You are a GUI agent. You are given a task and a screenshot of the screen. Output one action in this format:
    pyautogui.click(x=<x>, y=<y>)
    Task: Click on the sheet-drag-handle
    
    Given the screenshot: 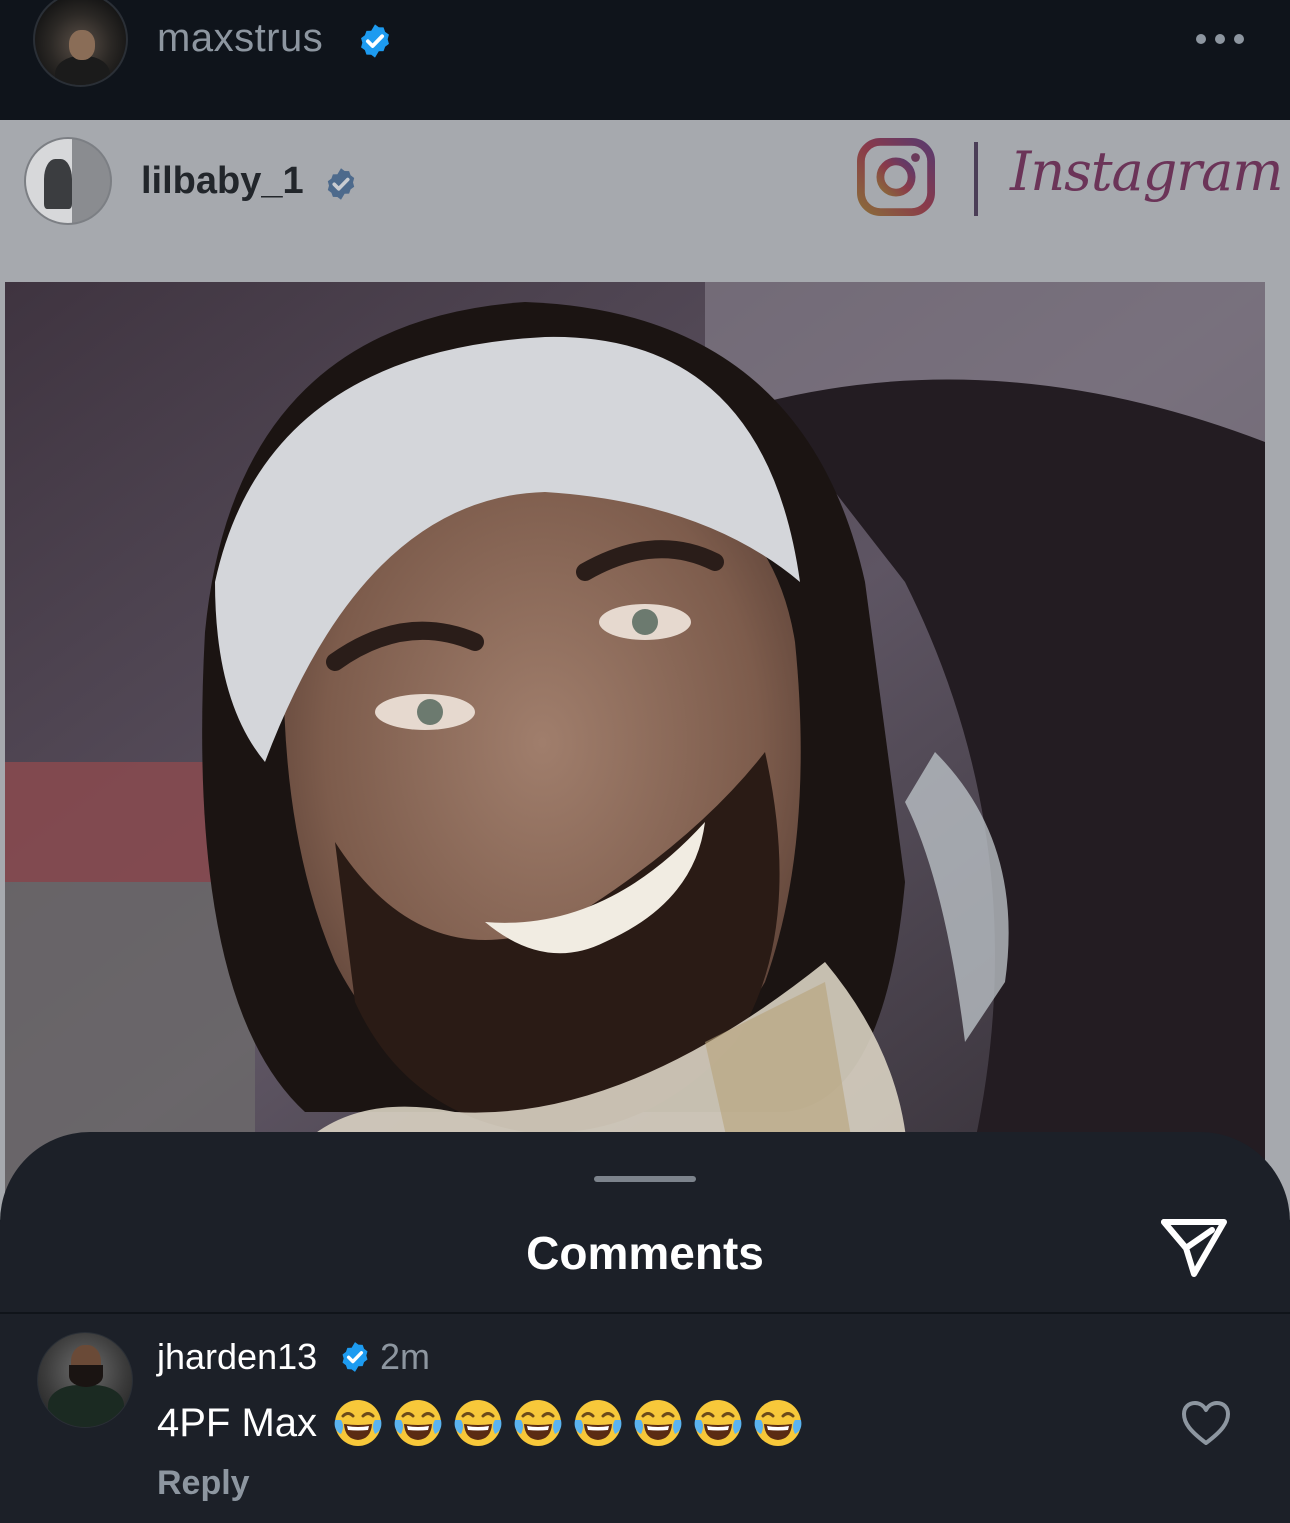 What is the action you would take?
    pyautogui.click(x=645, y=1179)
    